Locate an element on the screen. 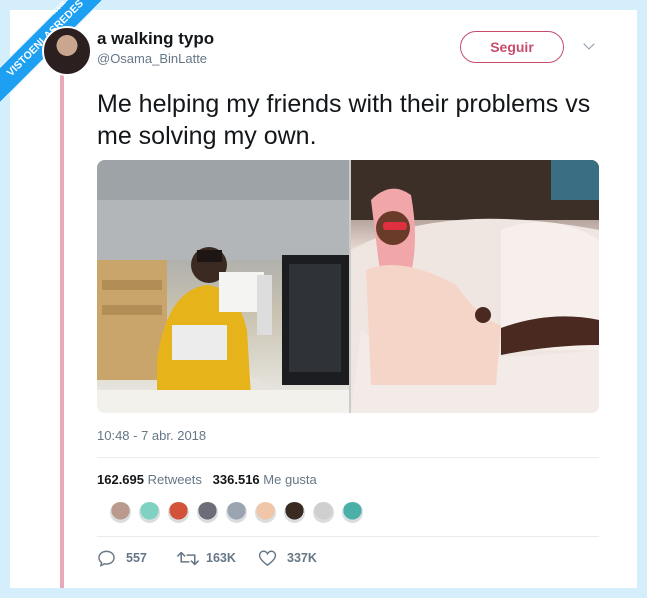 The image size is (647, 598). engagement-stats: 162.695 Retweets 336.516 Me gusta is located at coordinates (207, 479).